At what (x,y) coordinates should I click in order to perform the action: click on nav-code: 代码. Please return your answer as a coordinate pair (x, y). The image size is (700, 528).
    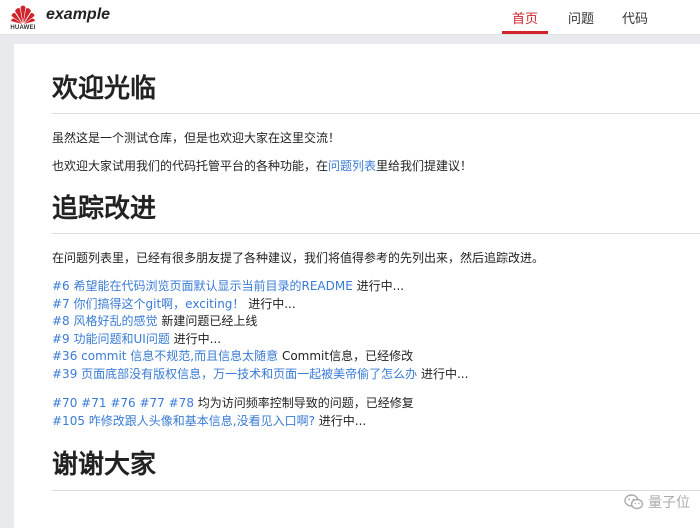
    Looking at the image, I should click on (635, 17).